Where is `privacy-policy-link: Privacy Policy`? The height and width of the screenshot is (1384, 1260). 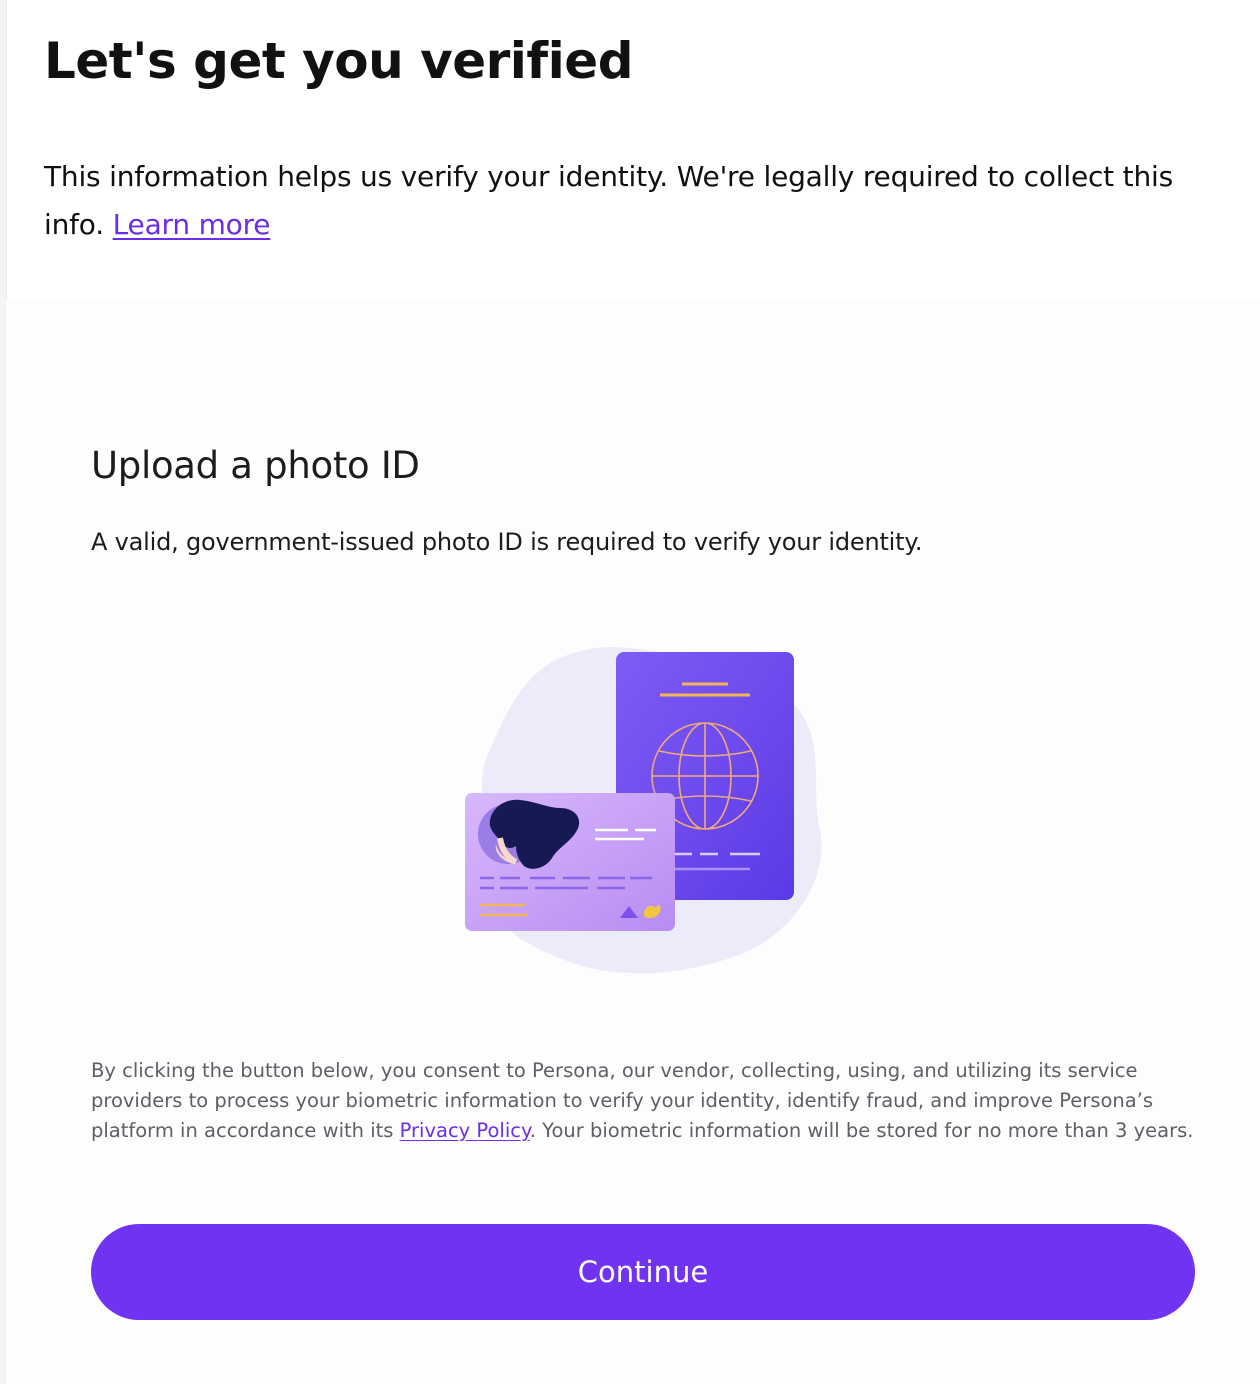 privacy-policy-link: Privacy Policy is located at coordinates (465, 1130).